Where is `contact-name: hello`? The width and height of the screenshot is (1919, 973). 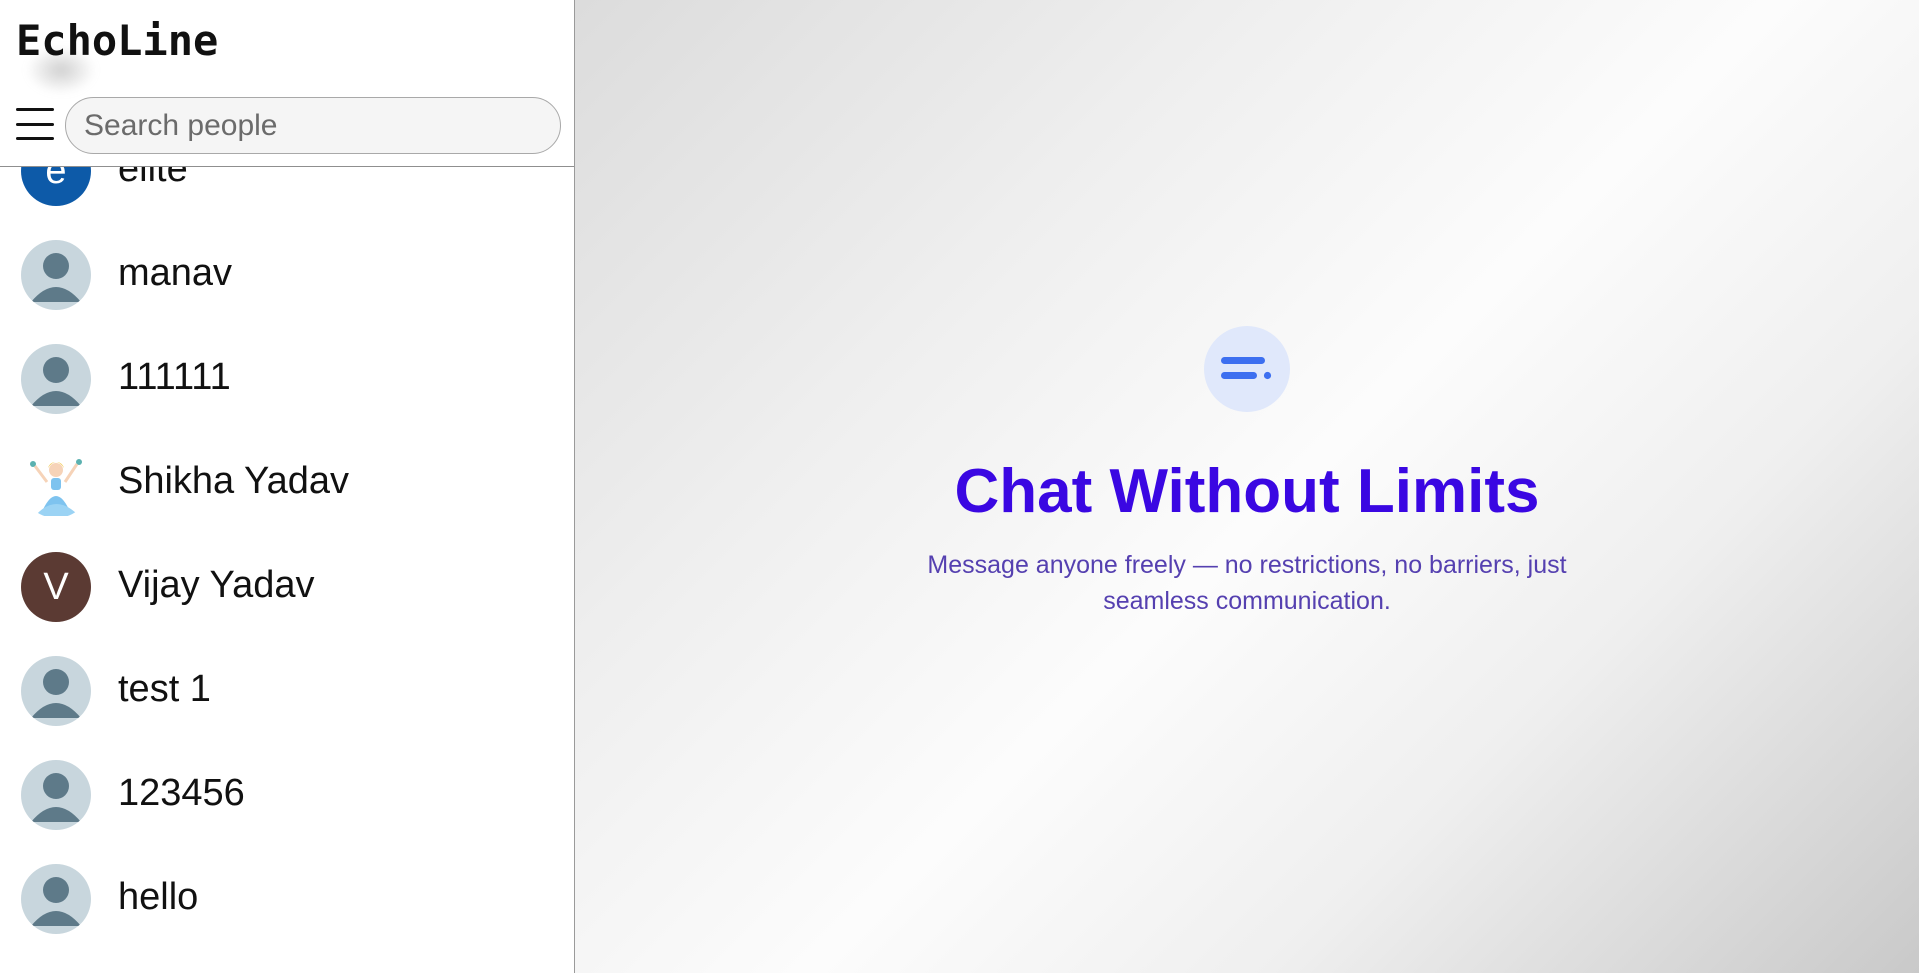 contact-name: hello is located at coordinates (158, 897).